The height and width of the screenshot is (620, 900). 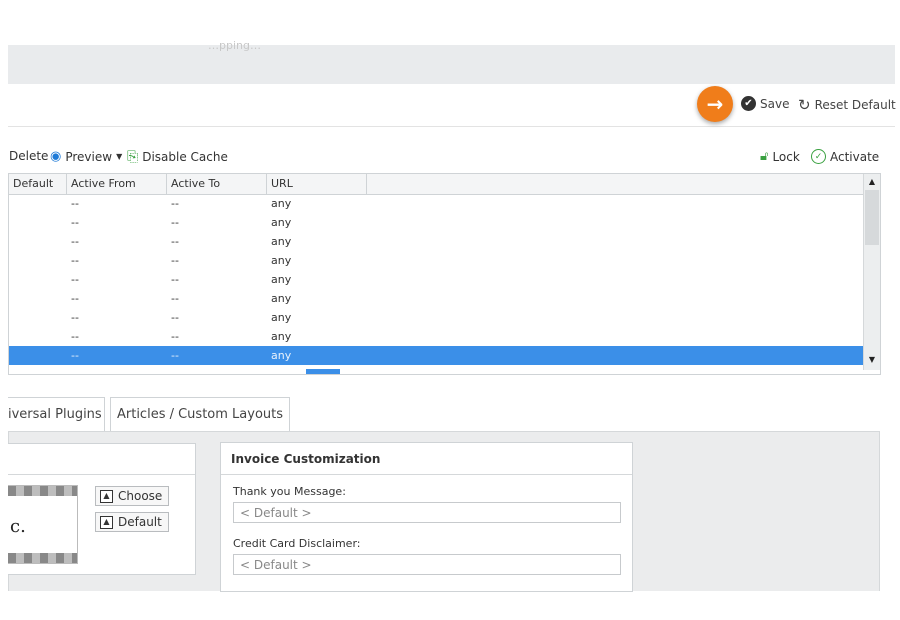 I want to click on eye-icon: ◉, so click(x=56, y=156).